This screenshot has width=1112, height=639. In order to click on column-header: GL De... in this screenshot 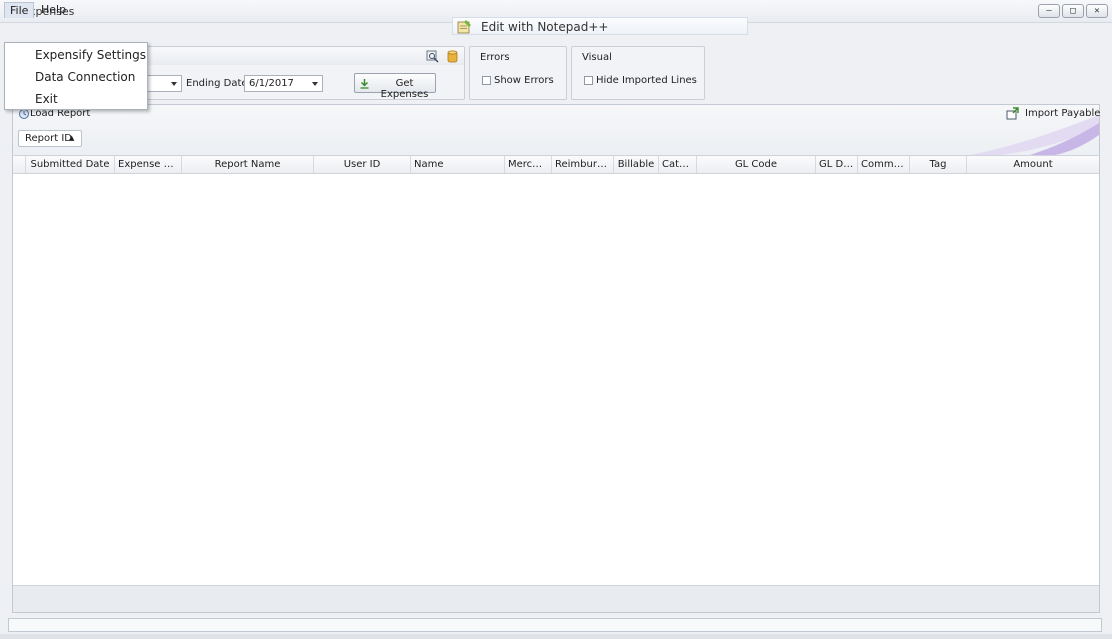, I will do `click(837, 164)`.